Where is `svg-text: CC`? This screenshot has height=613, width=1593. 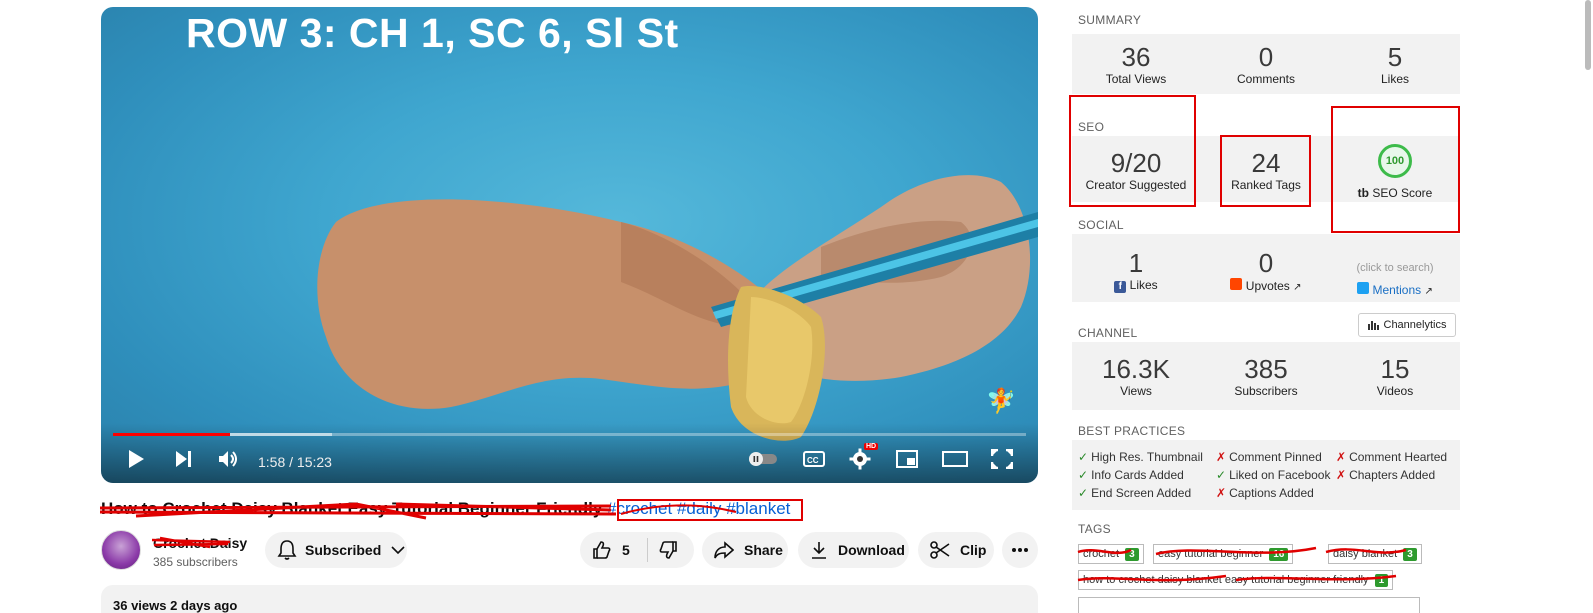
svg-text: CC is located at coordinates (813, 460).